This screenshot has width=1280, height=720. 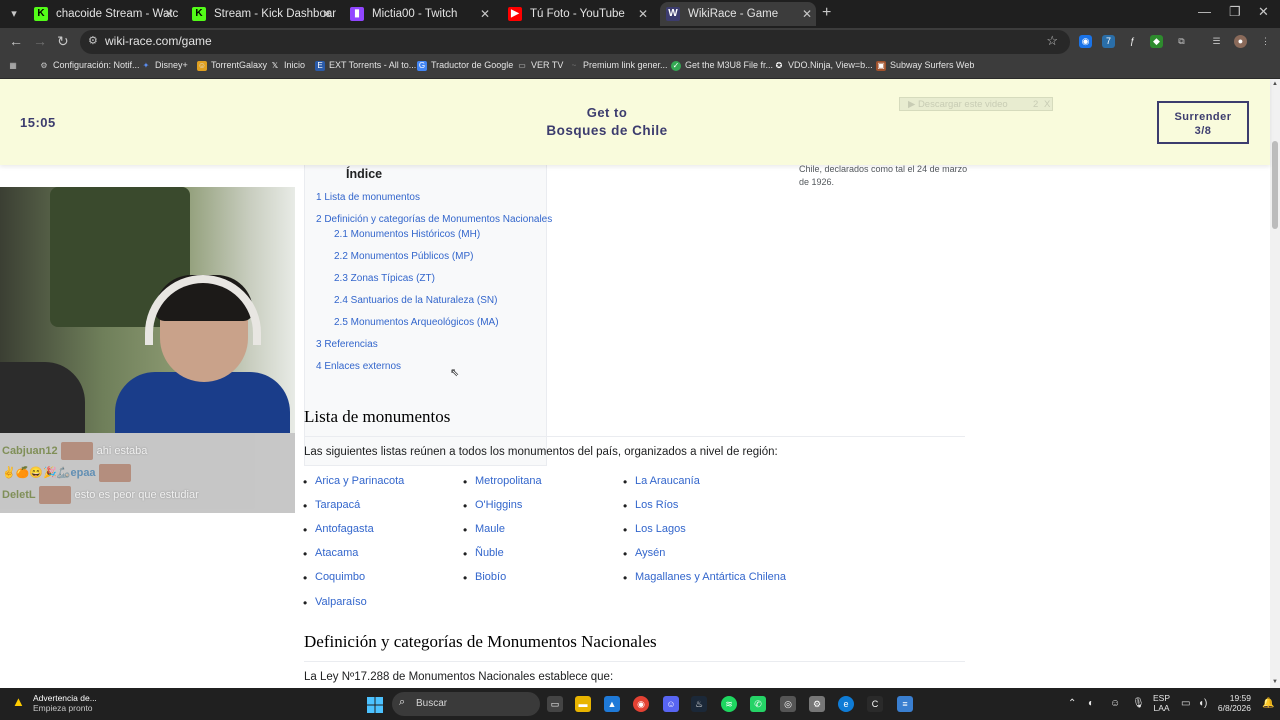 I want to click on tab-twitch: ▮ Mictia00 - Twitch ✕, so click(x=419, y=14).